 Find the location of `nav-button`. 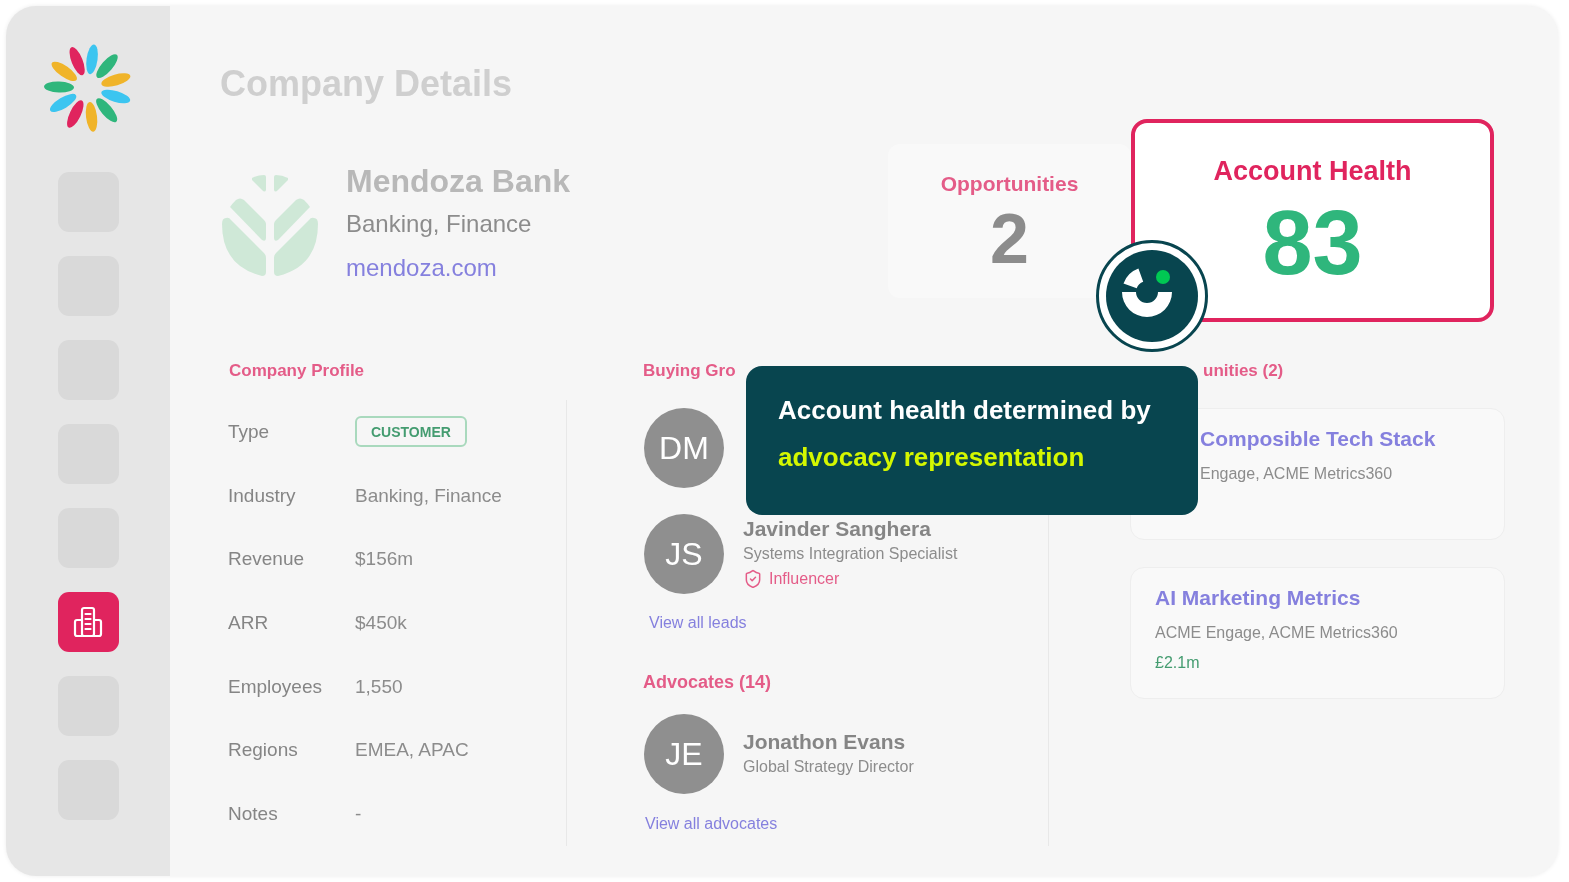

nav-button is located at coordinates (88, 622).